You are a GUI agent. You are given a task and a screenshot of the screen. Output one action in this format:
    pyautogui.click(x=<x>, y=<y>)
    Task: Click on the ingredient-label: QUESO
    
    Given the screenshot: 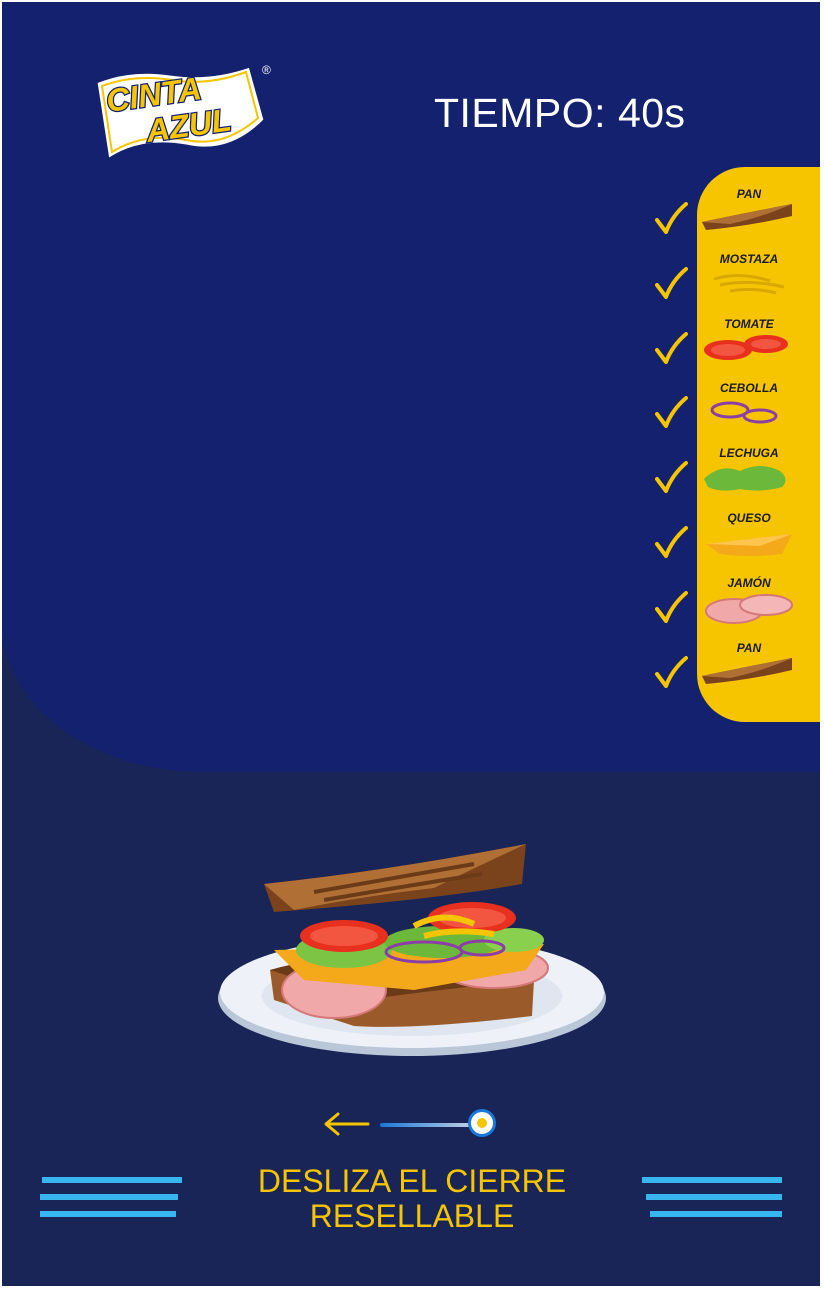 What is the action you would take?
    pyautogui.click(x=749, y=518)
    